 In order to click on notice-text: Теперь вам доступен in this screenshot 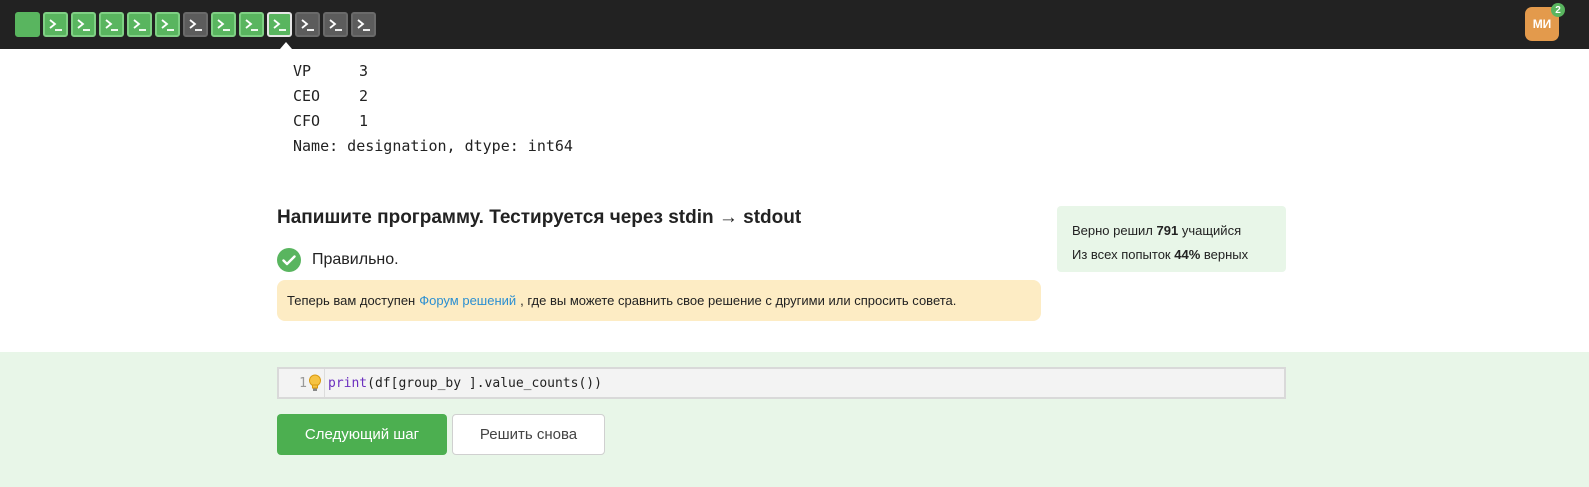, I will do `click(351, 300)`.